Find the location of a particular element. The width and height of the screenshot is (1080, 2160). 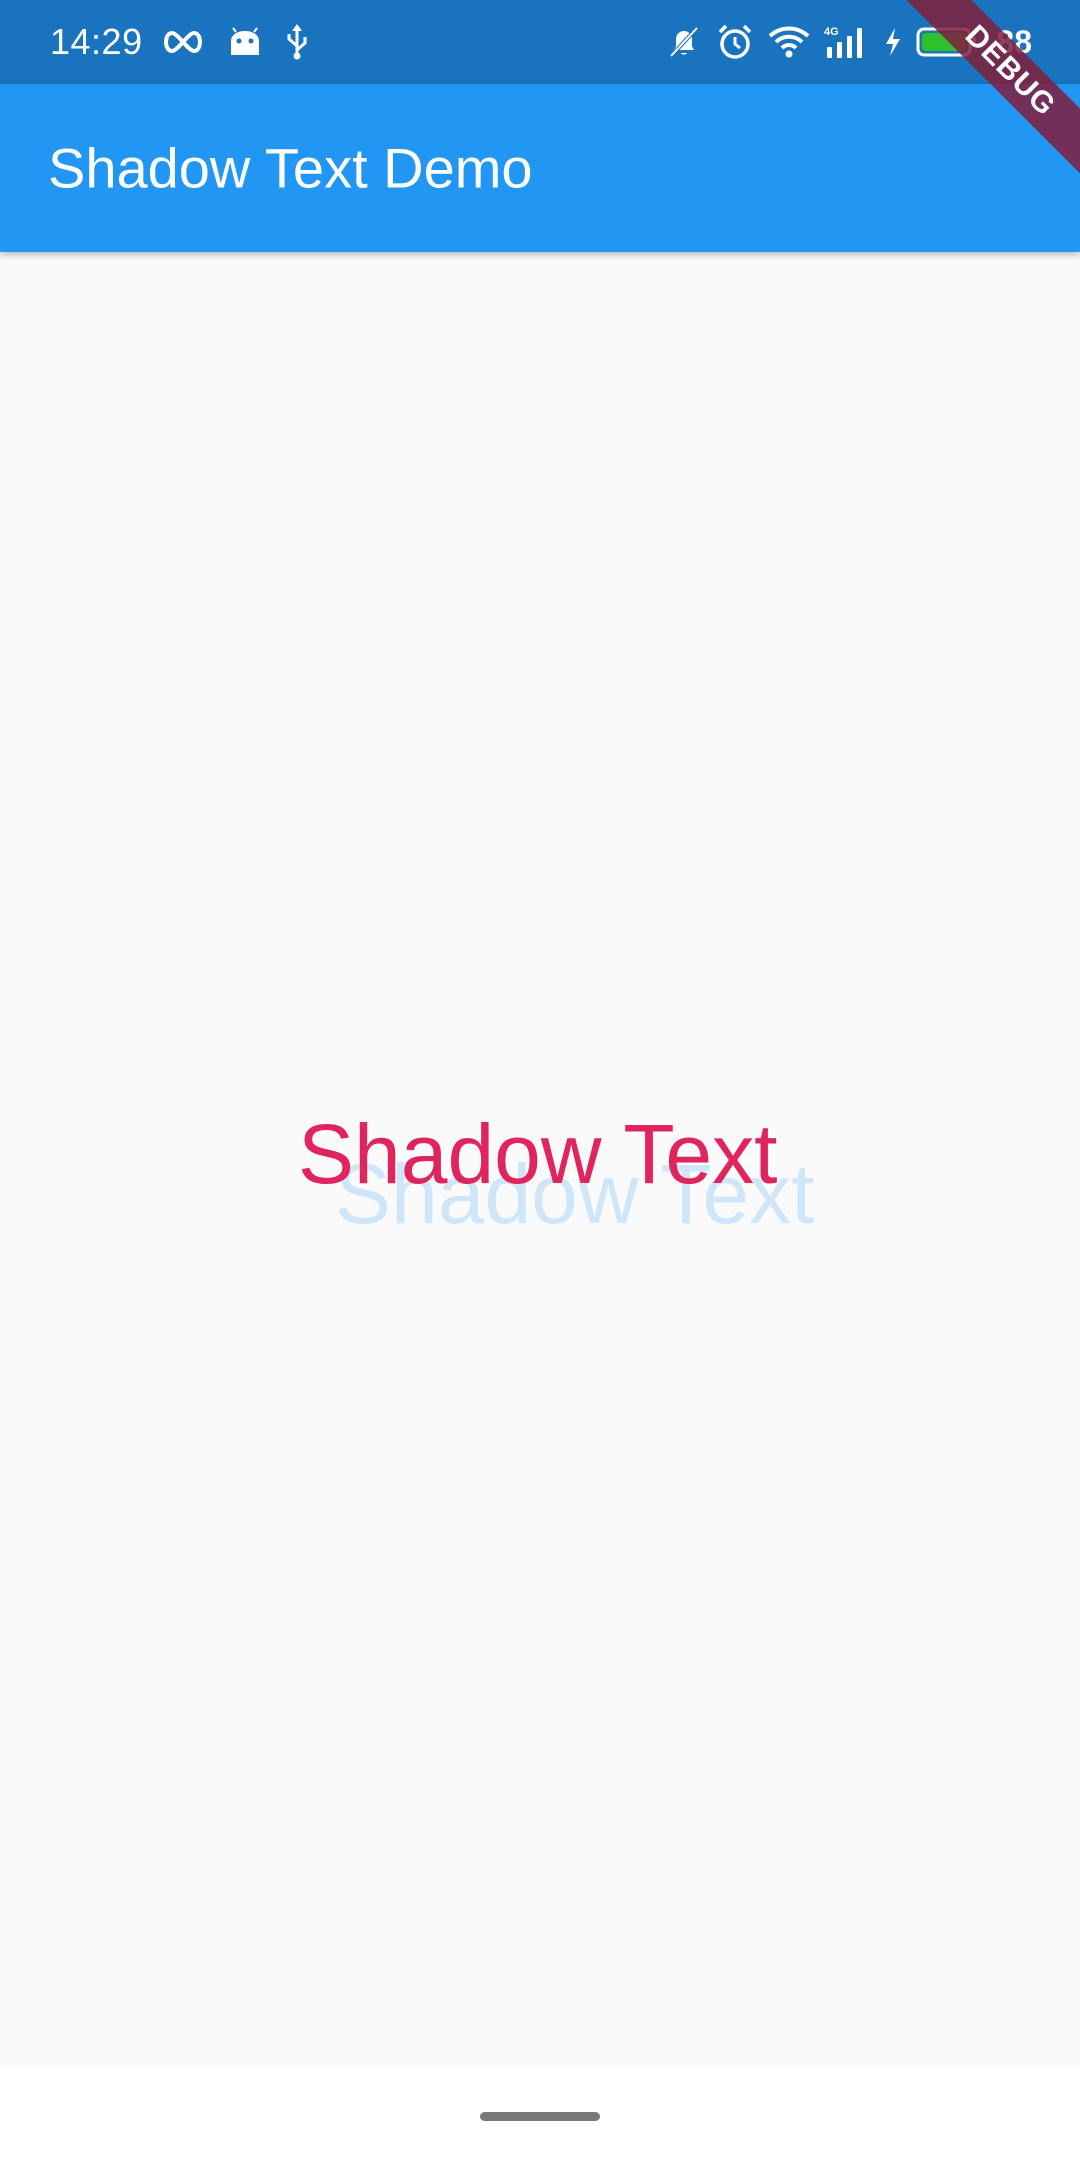

status-left-icons is located at coordinates (235, 42).